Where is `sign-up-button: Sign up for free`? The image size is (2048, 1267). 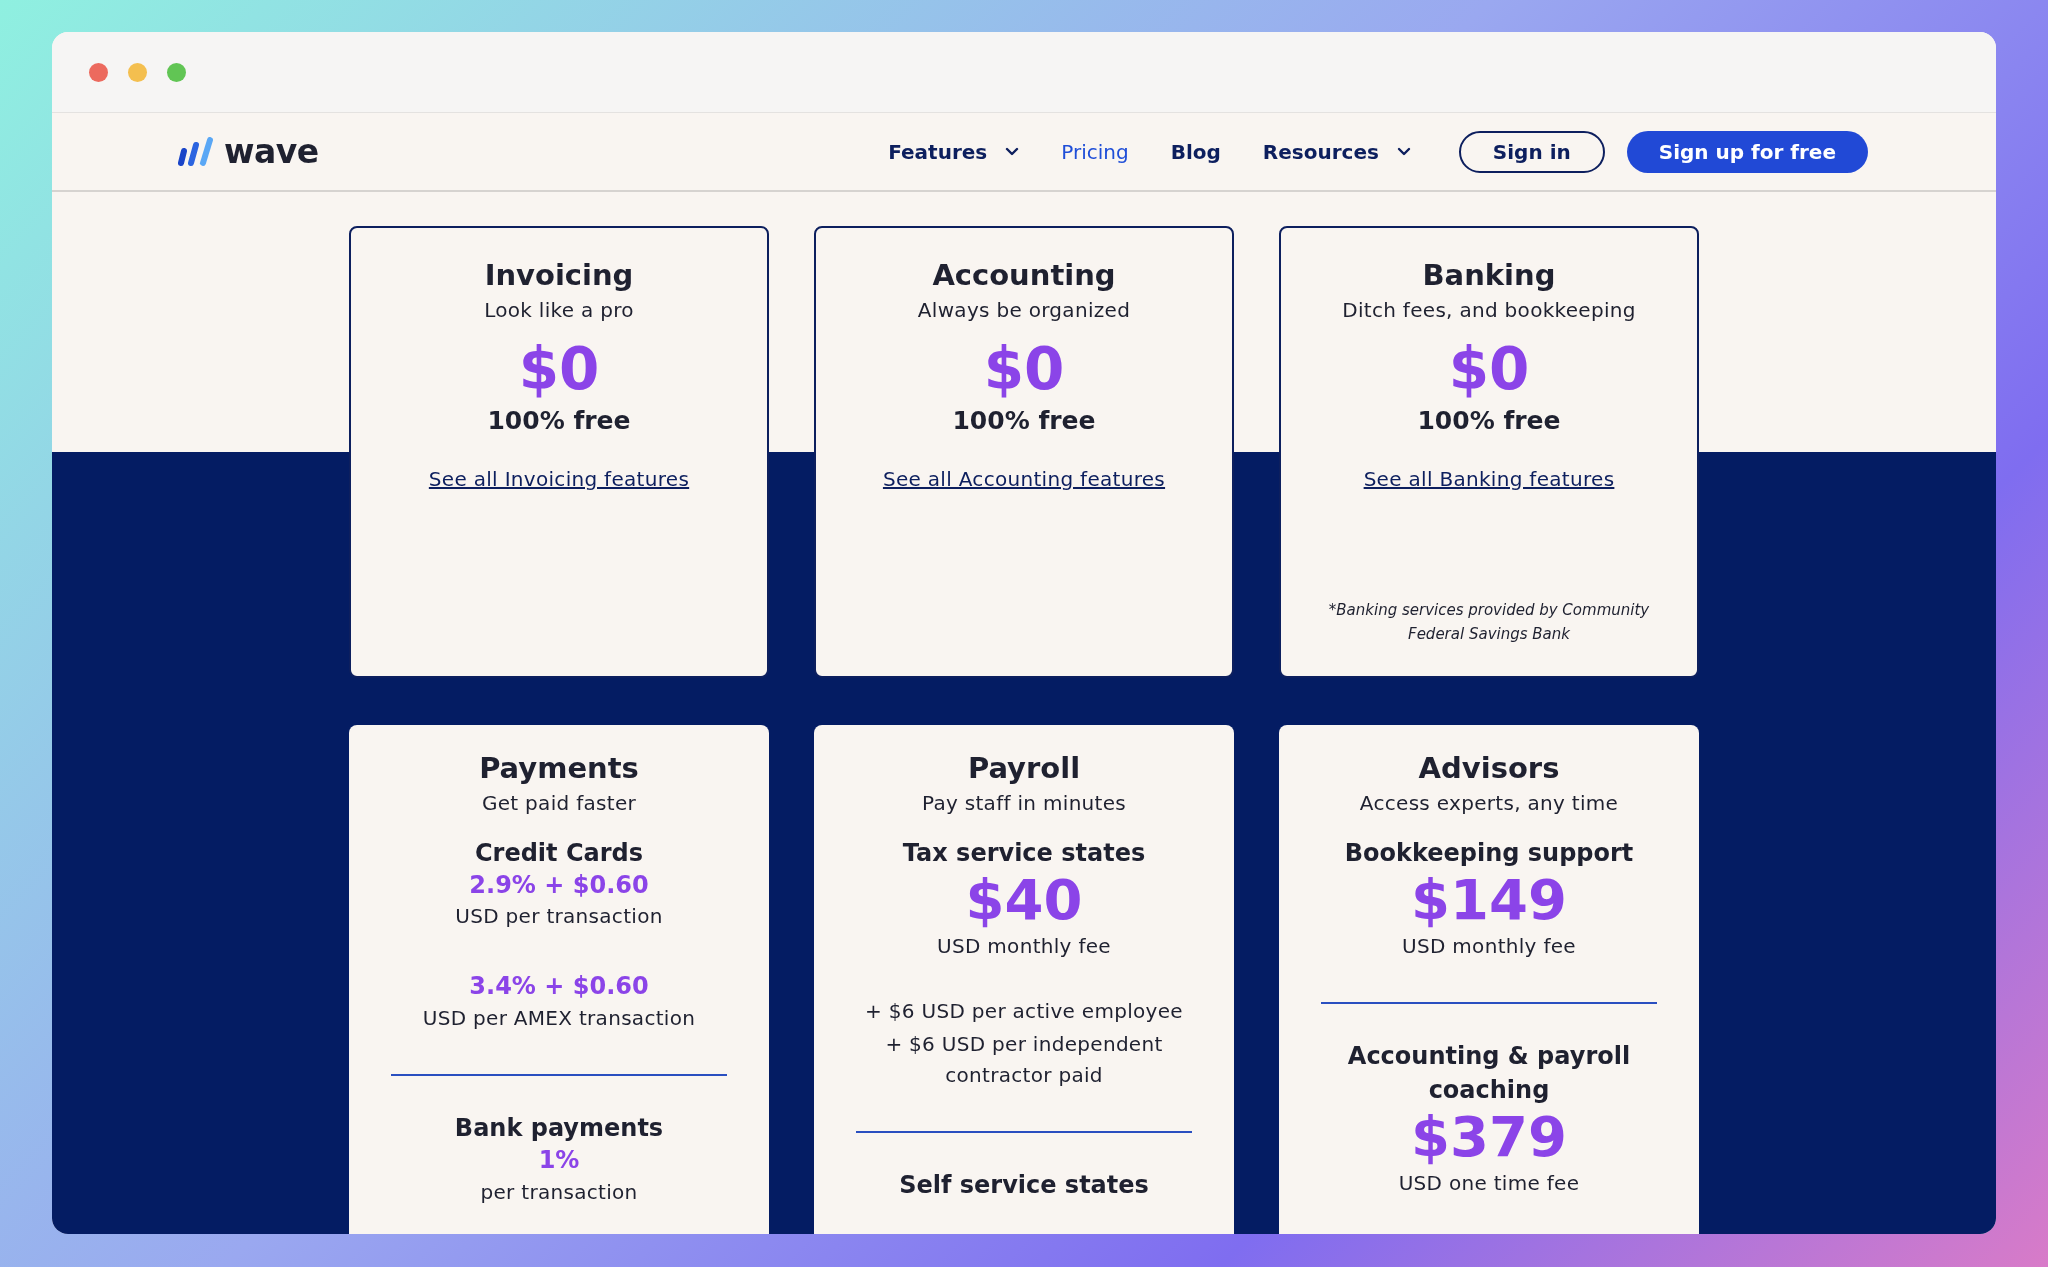
sign-up-button: Sign up for free is located at coordinates (1747, 151).